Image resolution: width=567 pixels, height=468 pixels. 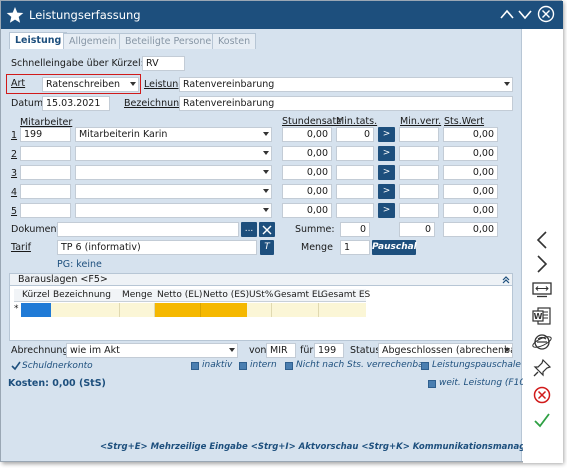 What do you see at coordinates (152, 350) in the screenshot?
I see `abrechnung-select: wie im Akt` at bounding box center [152, 350].